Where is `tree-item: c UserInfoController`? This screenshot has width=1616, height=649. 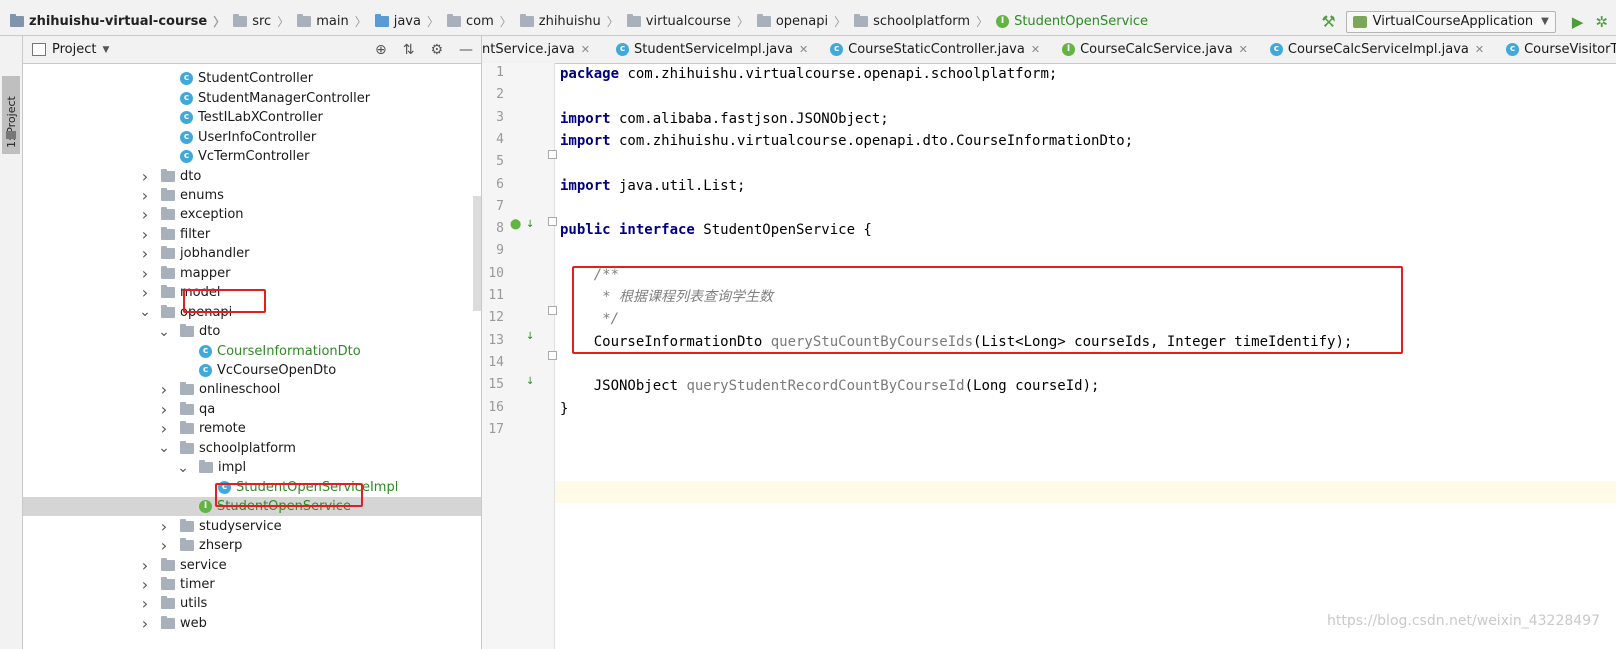
tree-item: c UserInfoController is located at coordinates (252, 137).